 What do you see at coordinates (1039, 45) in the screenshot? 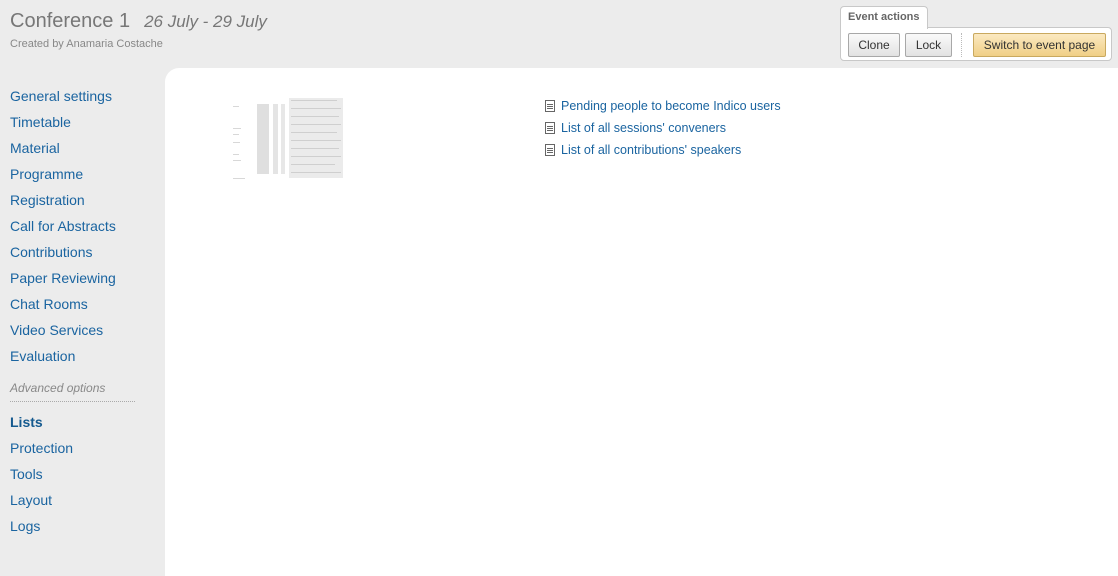
I see `switch-to-event-page-button: Switch to event page` at bounding box center [1039, 45].